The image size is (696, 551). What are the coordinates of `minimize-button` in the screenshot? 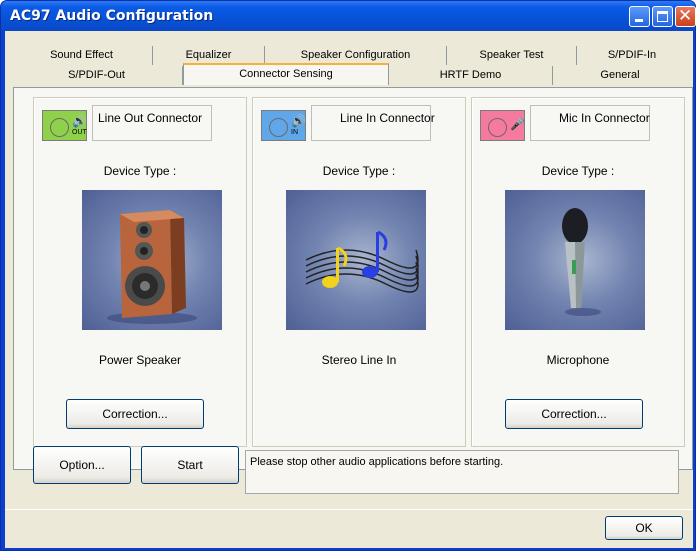 It's located at (639, 16).